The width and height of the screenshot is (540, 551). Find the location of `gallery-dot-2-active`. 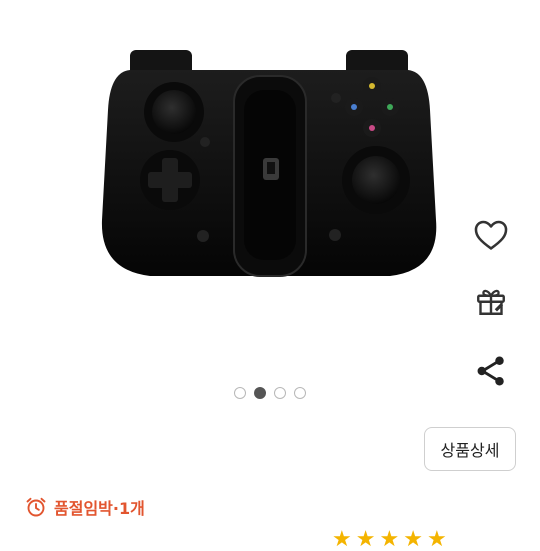

gallery-dot-2-active is located at coordinates (260, 393).